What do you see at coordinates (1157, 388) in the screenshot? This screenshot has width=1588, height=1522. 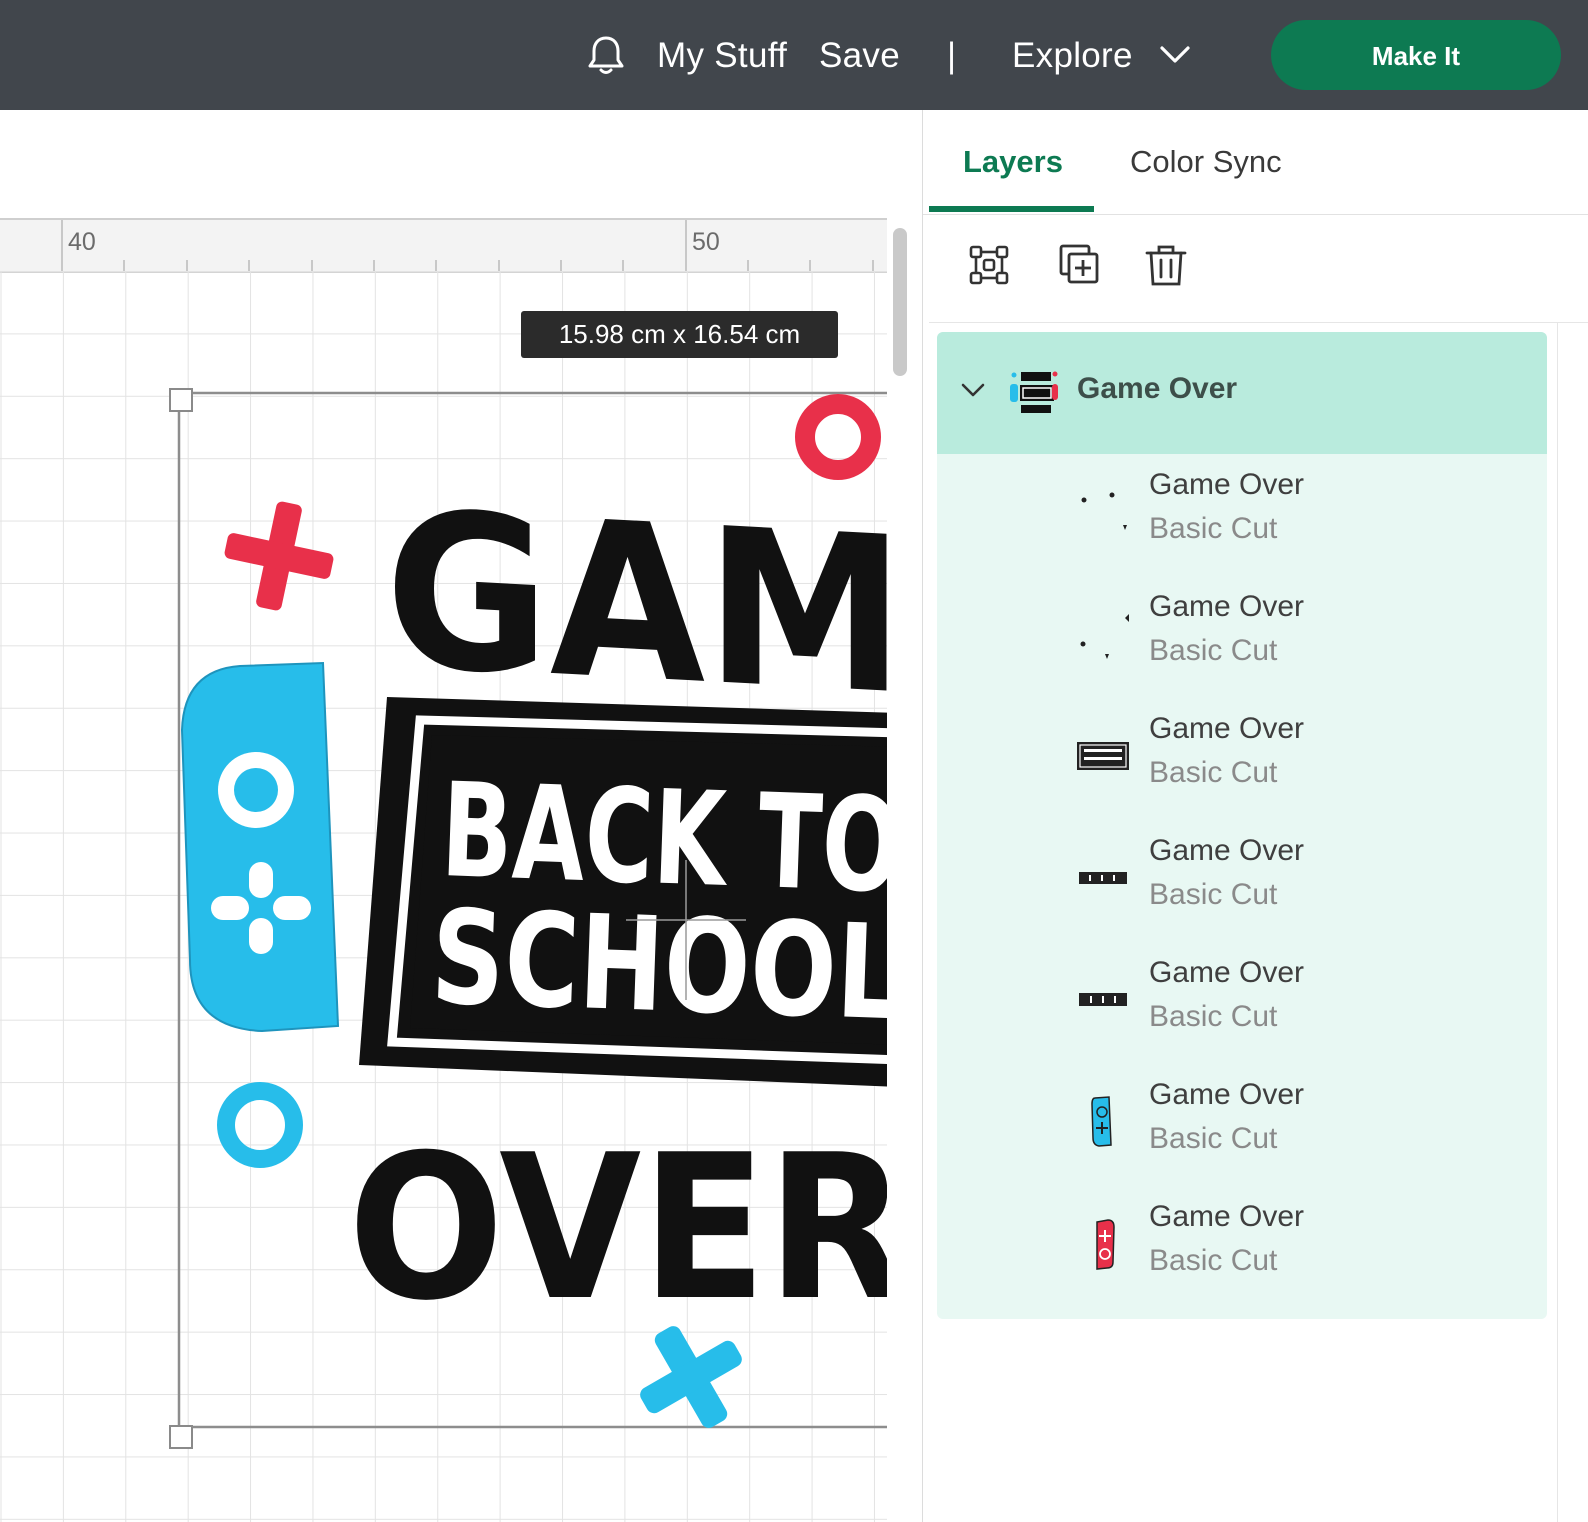 I see `group-title: Game Over` at bounding box center [1157, 388].